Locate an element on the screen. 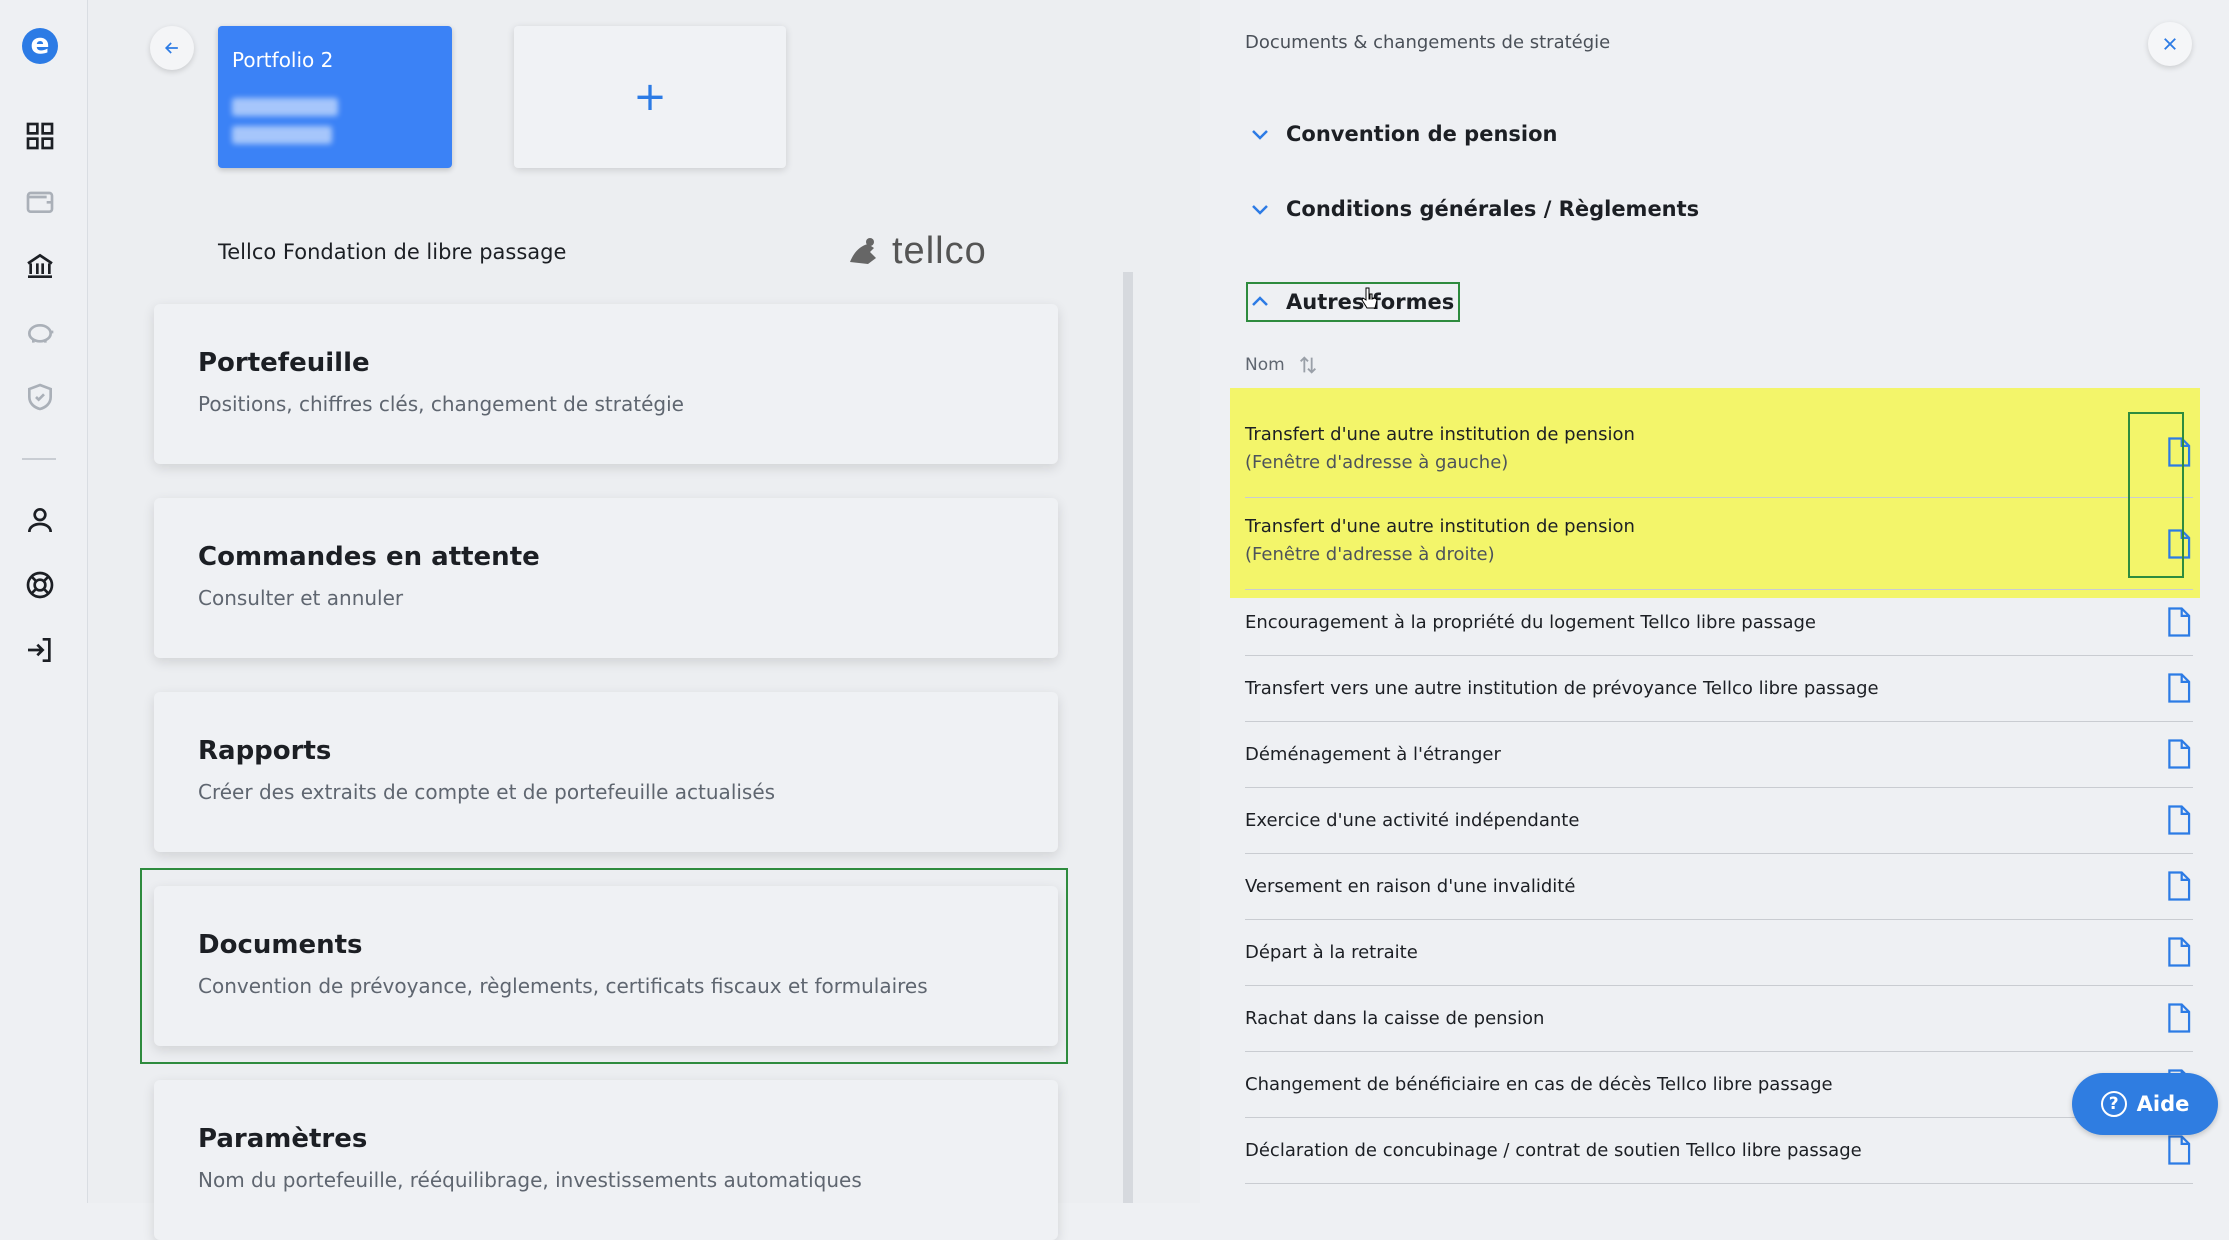 The height and width of the screenshot is (1240, 2229). section-conditions-generales: Conditions générales / Règlements is located at coordinates (1473, 209).